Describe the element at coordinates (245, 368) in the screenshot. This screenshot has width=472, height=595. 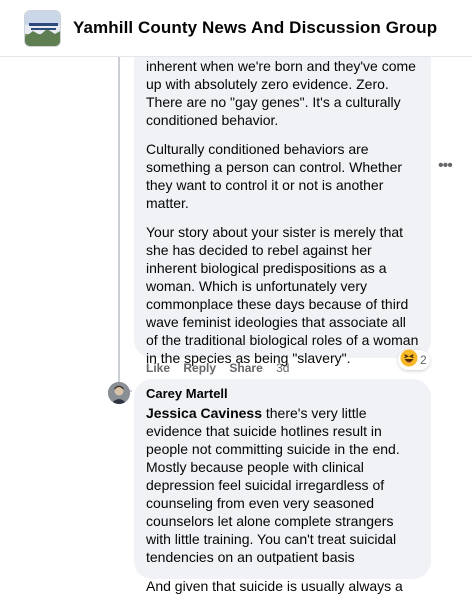
I see `share-button: Share` at that location.